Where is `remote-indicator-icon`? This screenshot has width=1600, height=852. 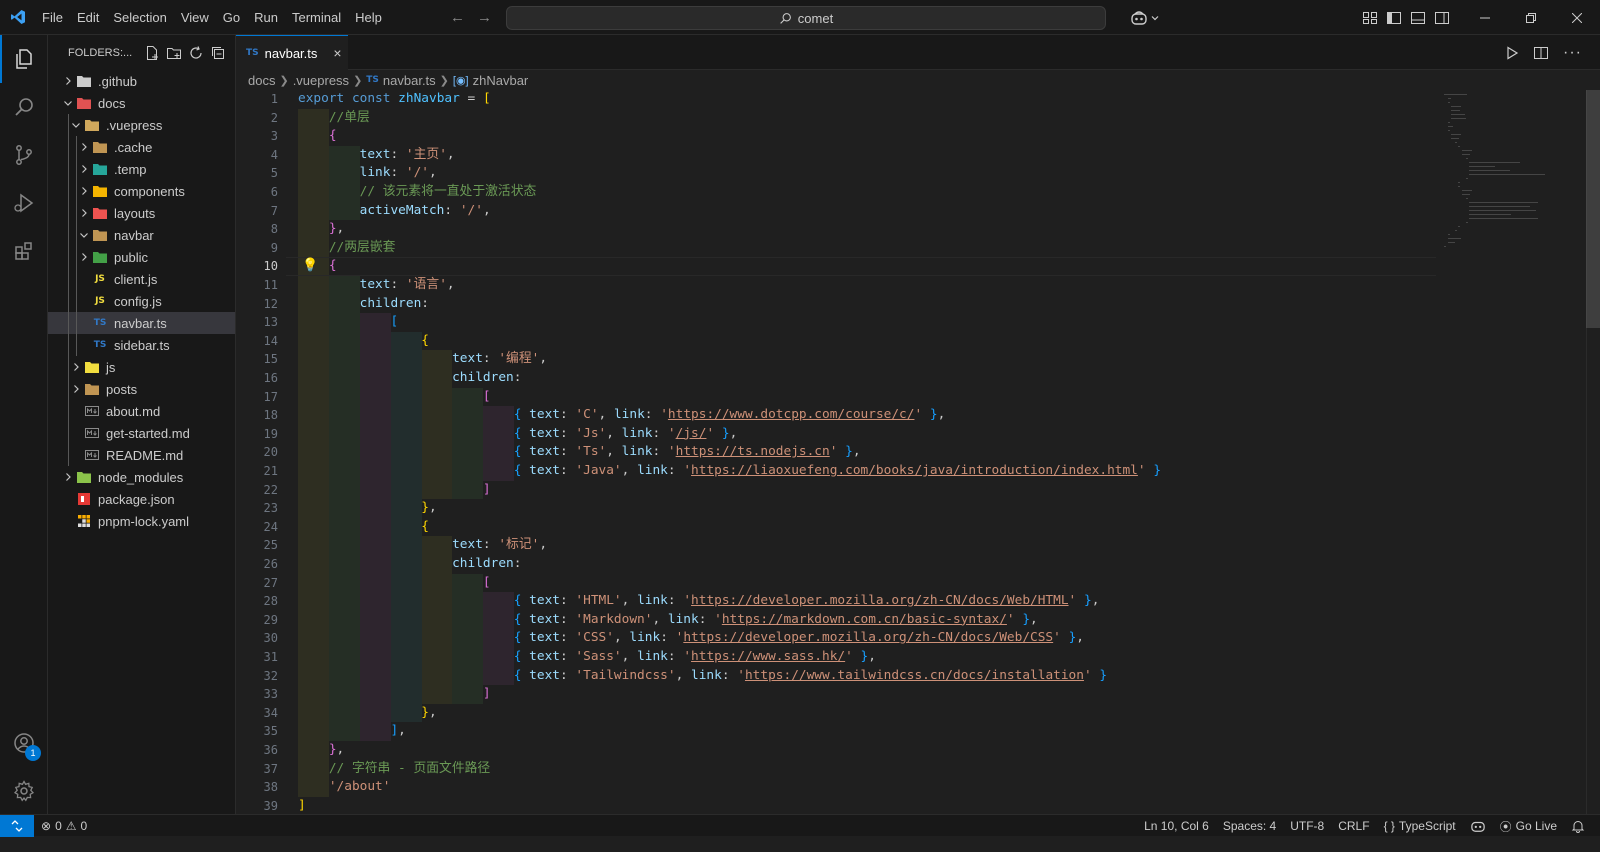
remote-indicator-icon is located at coordinates (17, 825).